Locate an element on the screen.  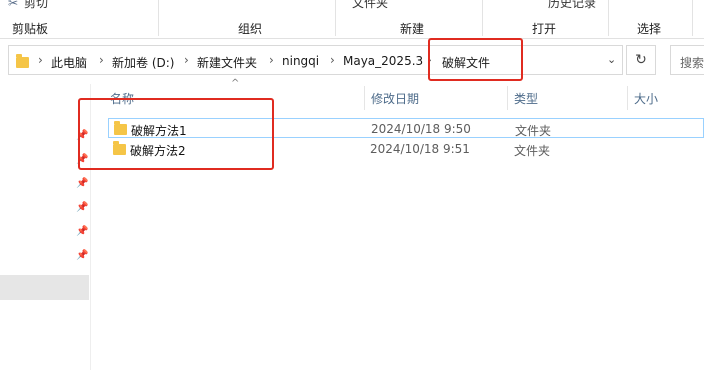
refresh-icon: ↻ is located at coordinates (641, 60).